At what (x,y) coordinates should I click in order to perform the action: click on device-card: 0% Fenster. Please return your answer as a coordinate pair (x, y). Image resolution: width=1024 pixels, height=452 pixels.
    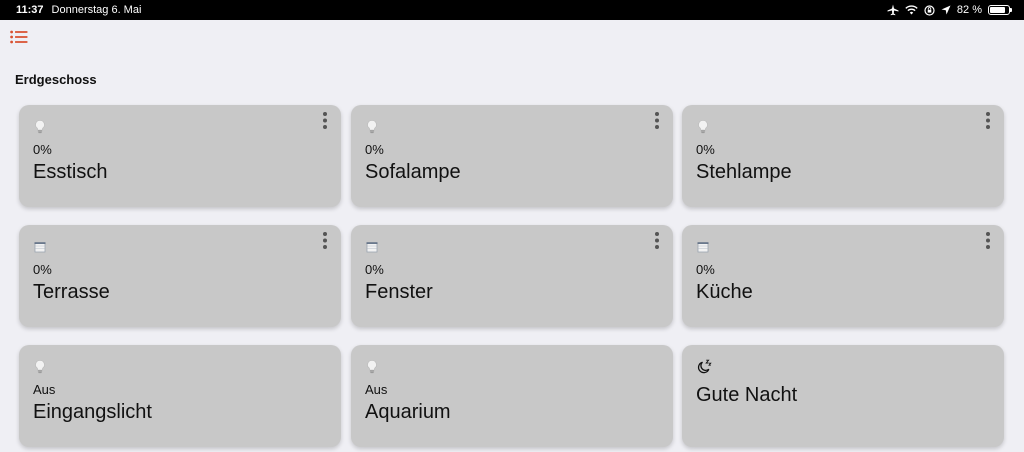
    Looking at the image, I should click on (512, 276).